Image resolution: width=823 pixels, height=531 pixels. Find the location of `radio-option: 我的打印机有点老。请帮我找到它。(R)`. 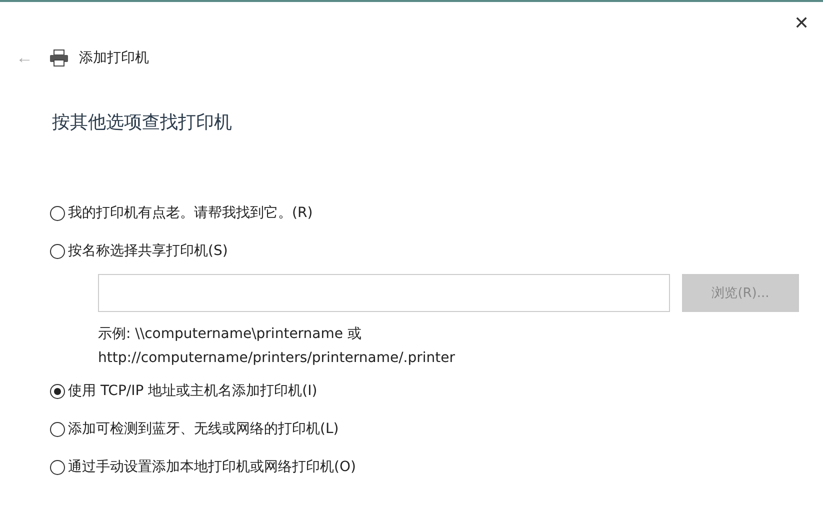

radio-option: 我的打印机有点老。请帮我找到它。(R) is located at coordinates (436, 213).